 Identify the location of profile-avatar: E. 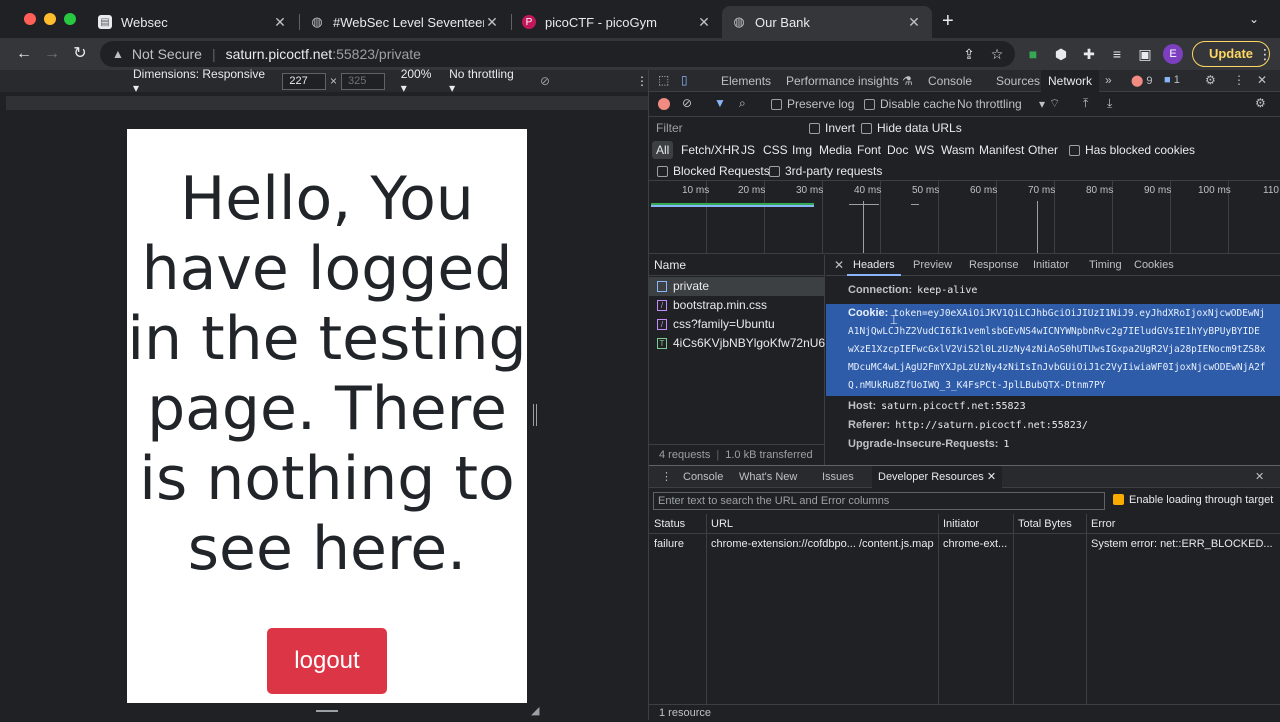
(1173, 54).